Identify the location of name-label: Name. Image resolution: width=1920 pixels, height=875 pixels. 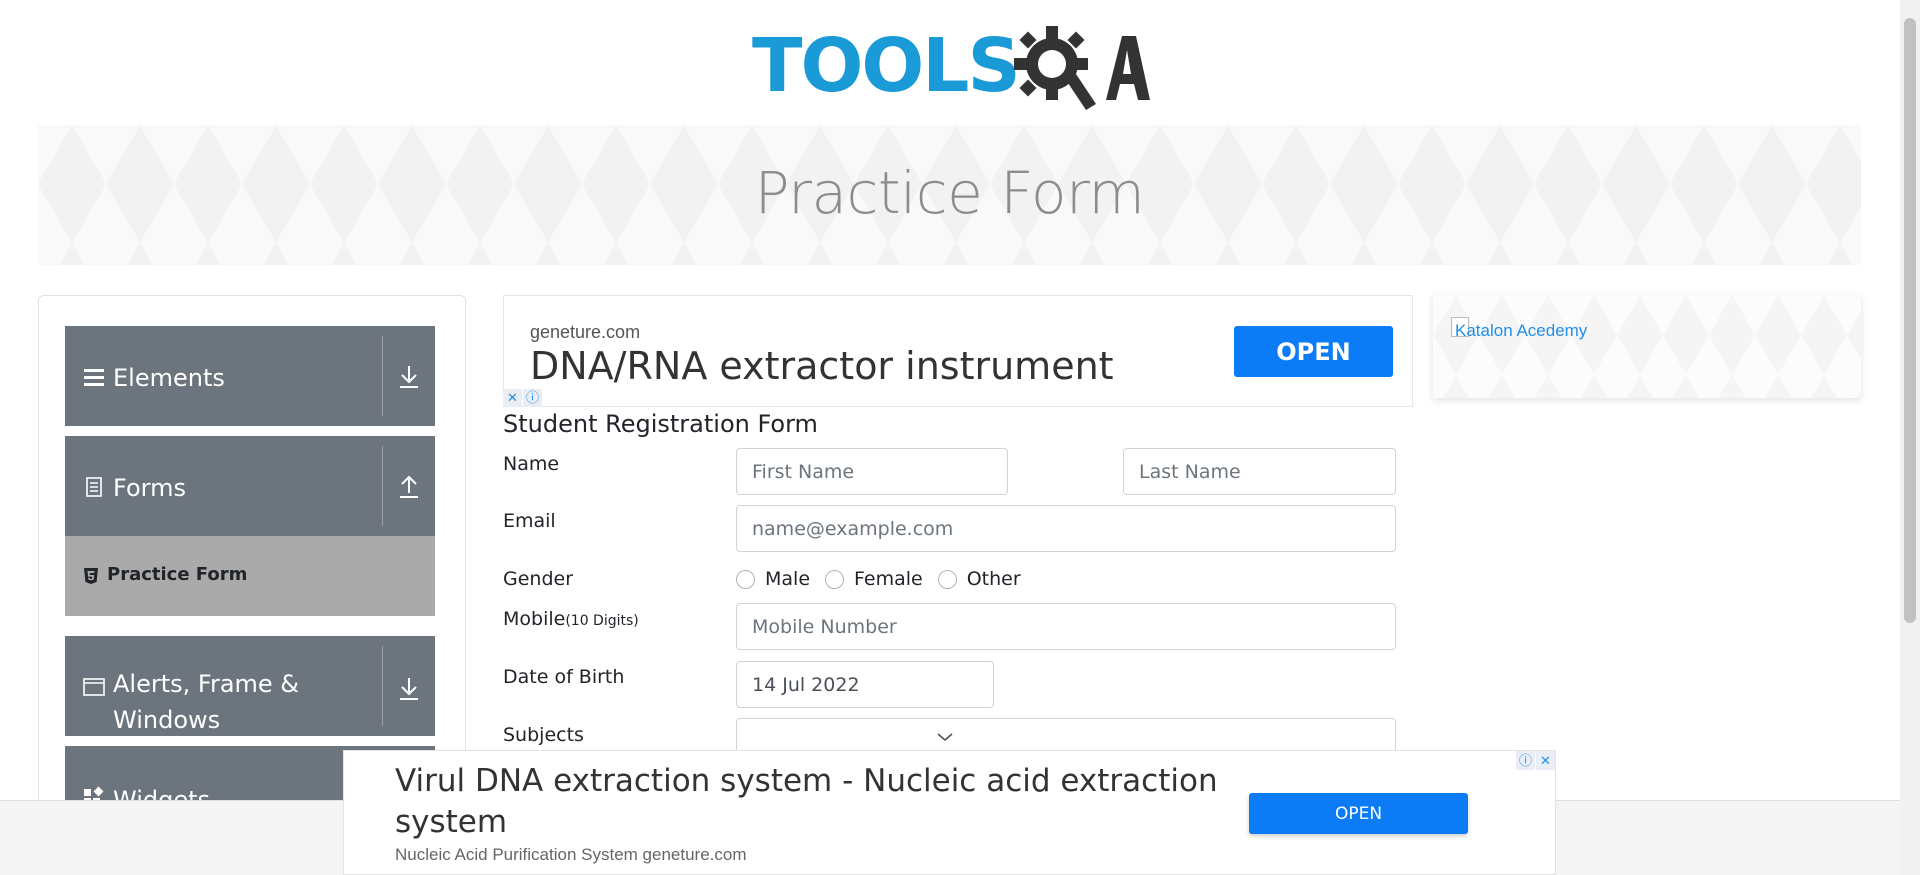
(531, 464).